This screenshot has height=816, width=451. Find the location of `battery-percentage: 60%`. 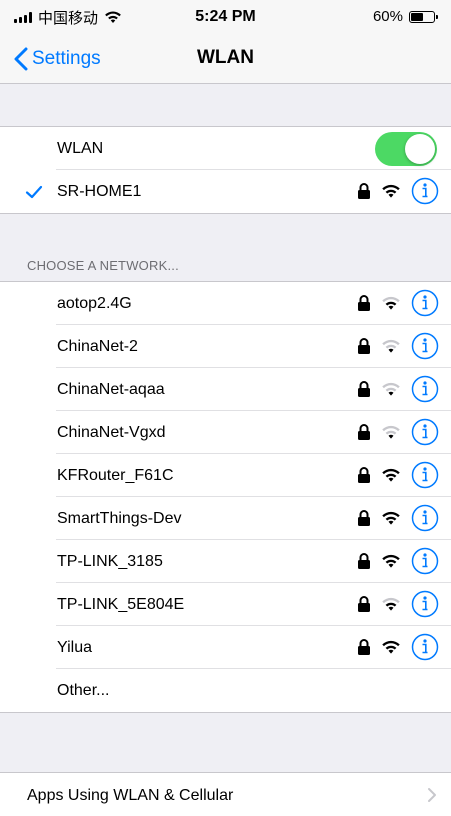

battery-percentage: 60% is located at coordinates (387, 16).